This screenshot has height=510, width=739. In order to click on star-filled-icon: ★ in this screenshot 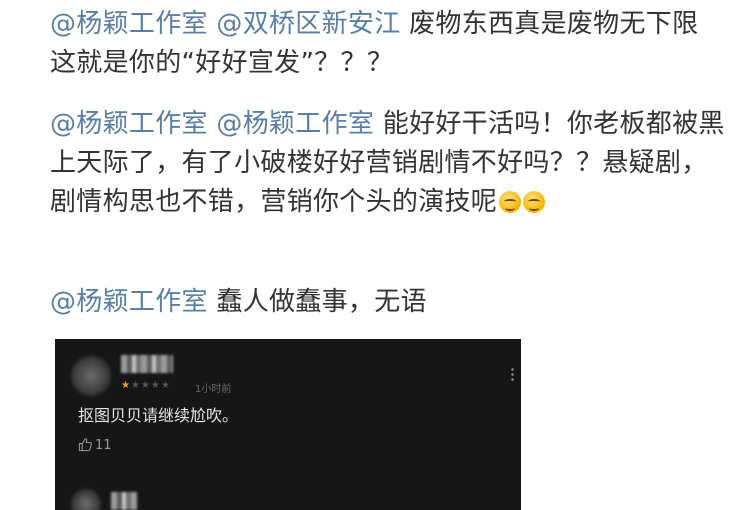, I will do `click(126, 385)`.